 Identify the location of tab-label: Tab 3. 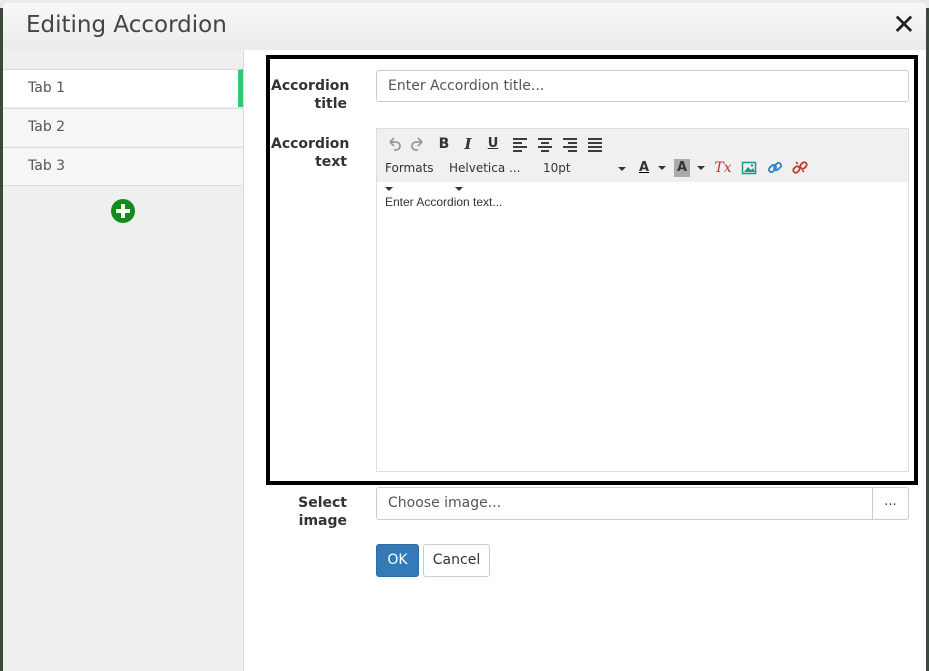
(47, 166).